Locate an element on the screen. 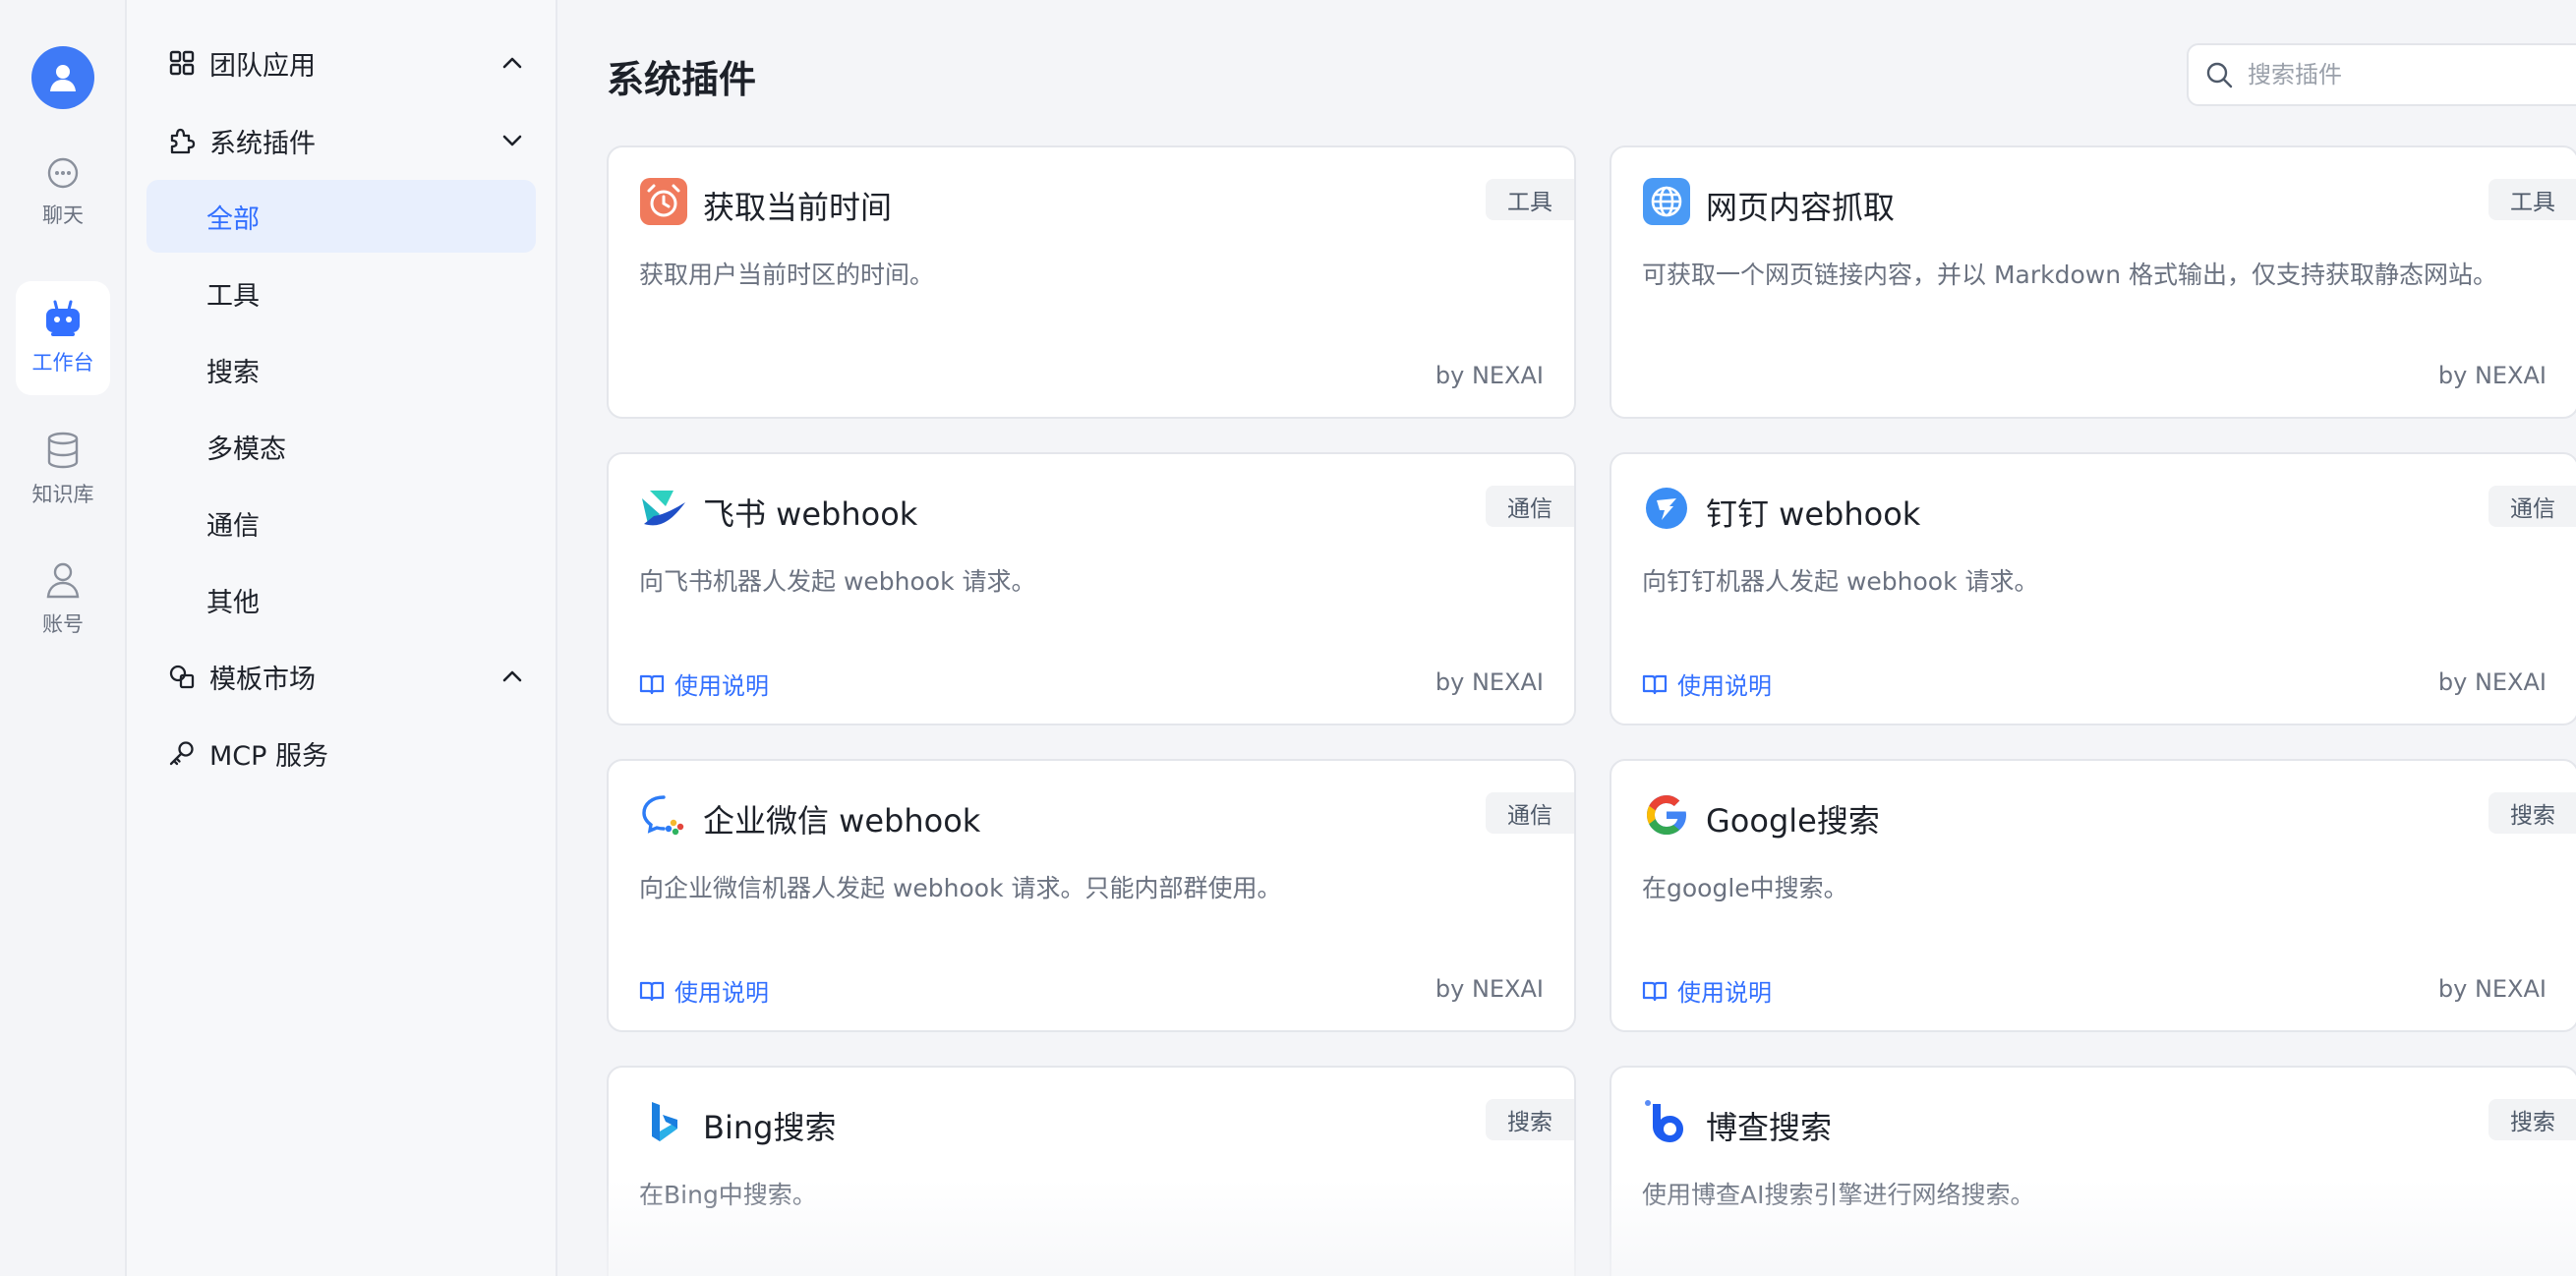  search-box is located at coordinates (2381, 74).